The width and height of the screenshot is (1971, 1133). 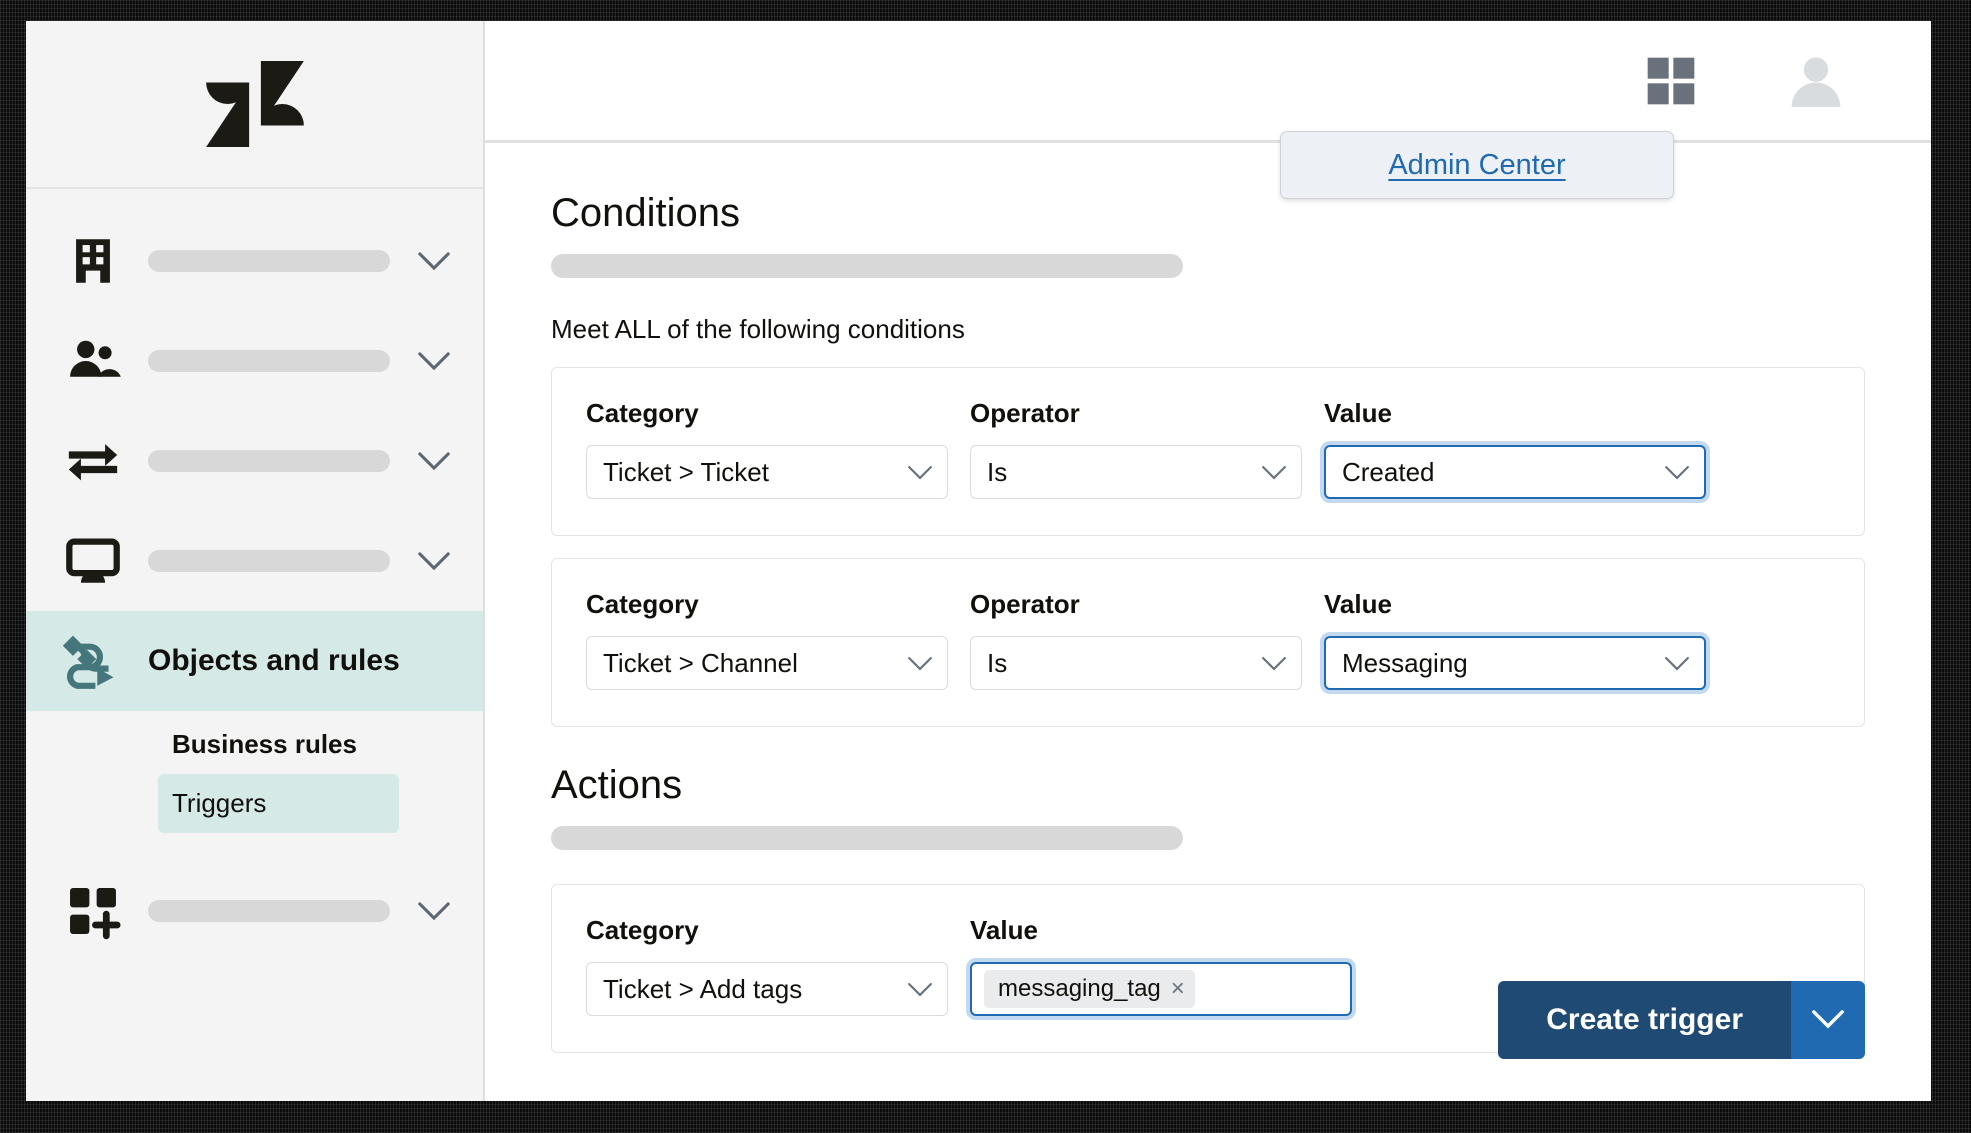 What do you see at coordinates (617, 785) in the screenshot?
I see `actions-title: Actions` at bounding box center [617, 785].